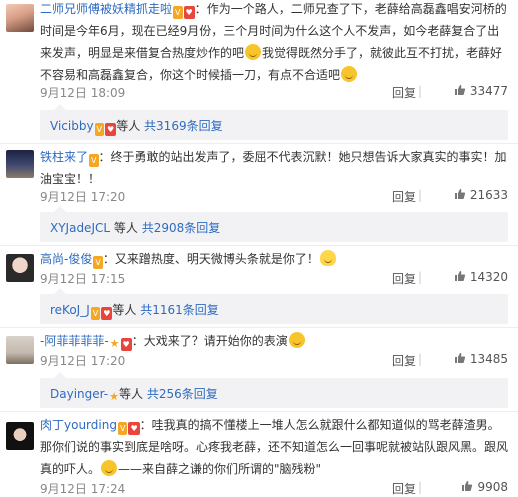 The image size is (518, 497). Describe the element at coordinates (488, 195) in the screenshot. I see `like-count: 21633` at that location.